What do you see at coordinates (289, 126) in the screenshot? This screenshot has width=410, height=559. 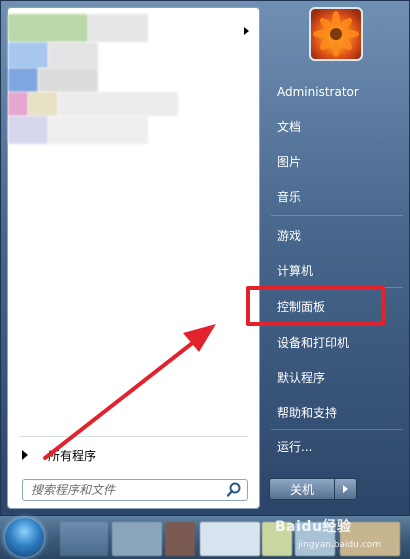 I see `documents-label: 文档` at bounding box center [289, 126].